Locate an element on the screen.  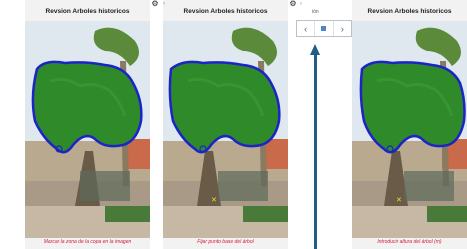
page-indicator is located at coordinates (324, 28).